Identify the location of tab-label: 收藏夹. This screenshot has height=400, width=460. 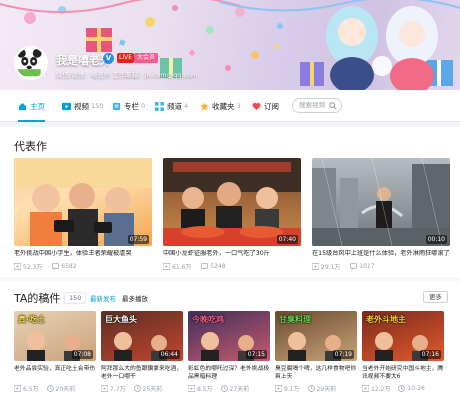
(223, 106).